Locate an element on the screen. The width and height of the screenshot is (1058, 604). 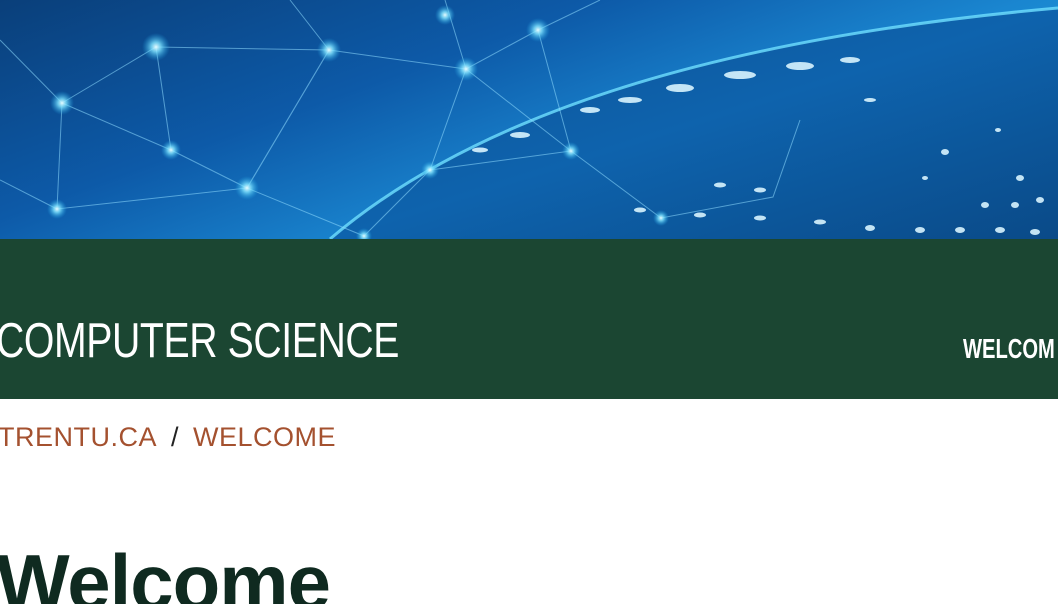
nav-item-welcome: WELCOM is located at coordinates (1009, 349).